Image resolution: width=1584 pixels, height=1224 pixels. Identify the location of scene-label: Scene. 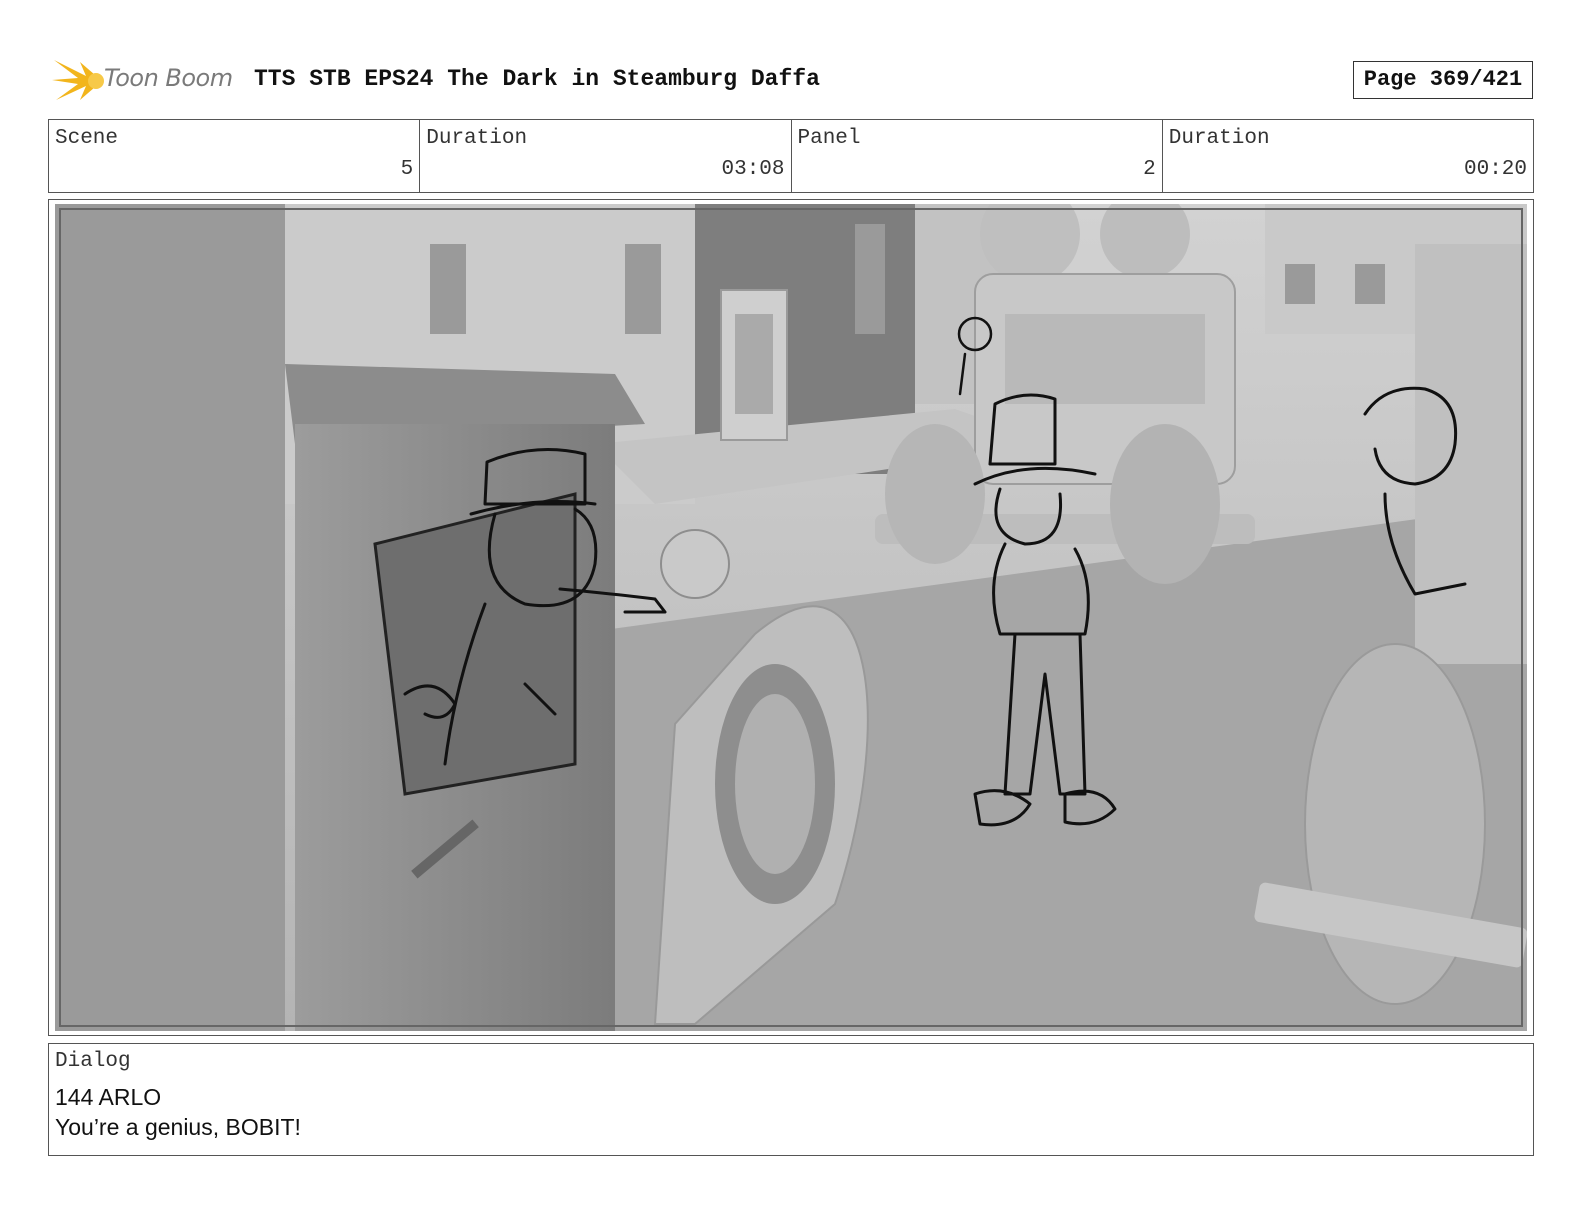
(87, 138).